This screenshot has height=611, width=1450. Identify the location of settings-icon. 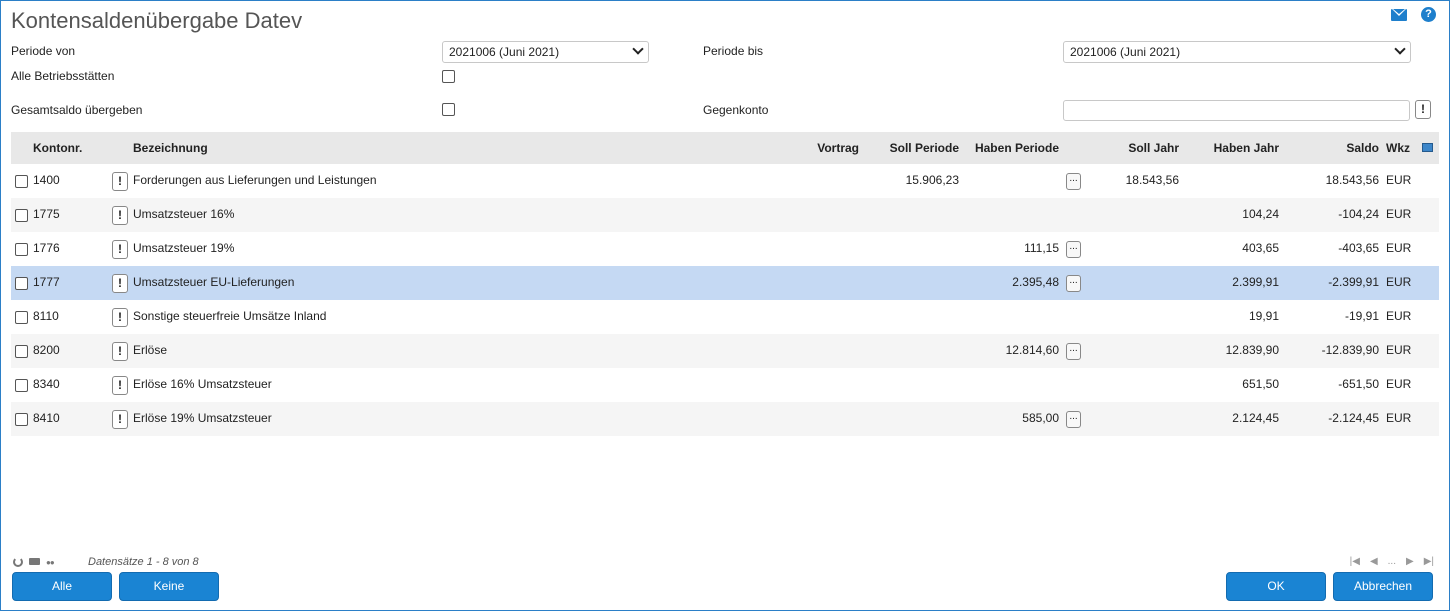
(53, 561).